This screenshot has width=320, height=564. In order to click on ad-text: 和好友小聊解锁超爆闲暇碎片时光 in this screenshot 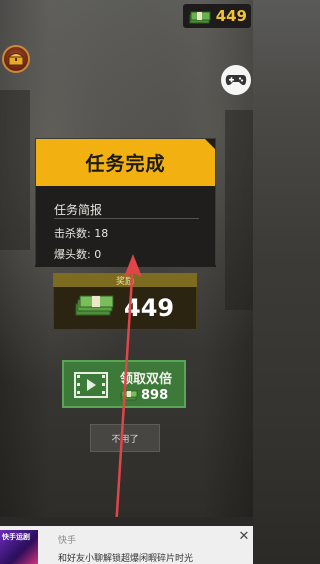, I will do `click(126, 559)`.